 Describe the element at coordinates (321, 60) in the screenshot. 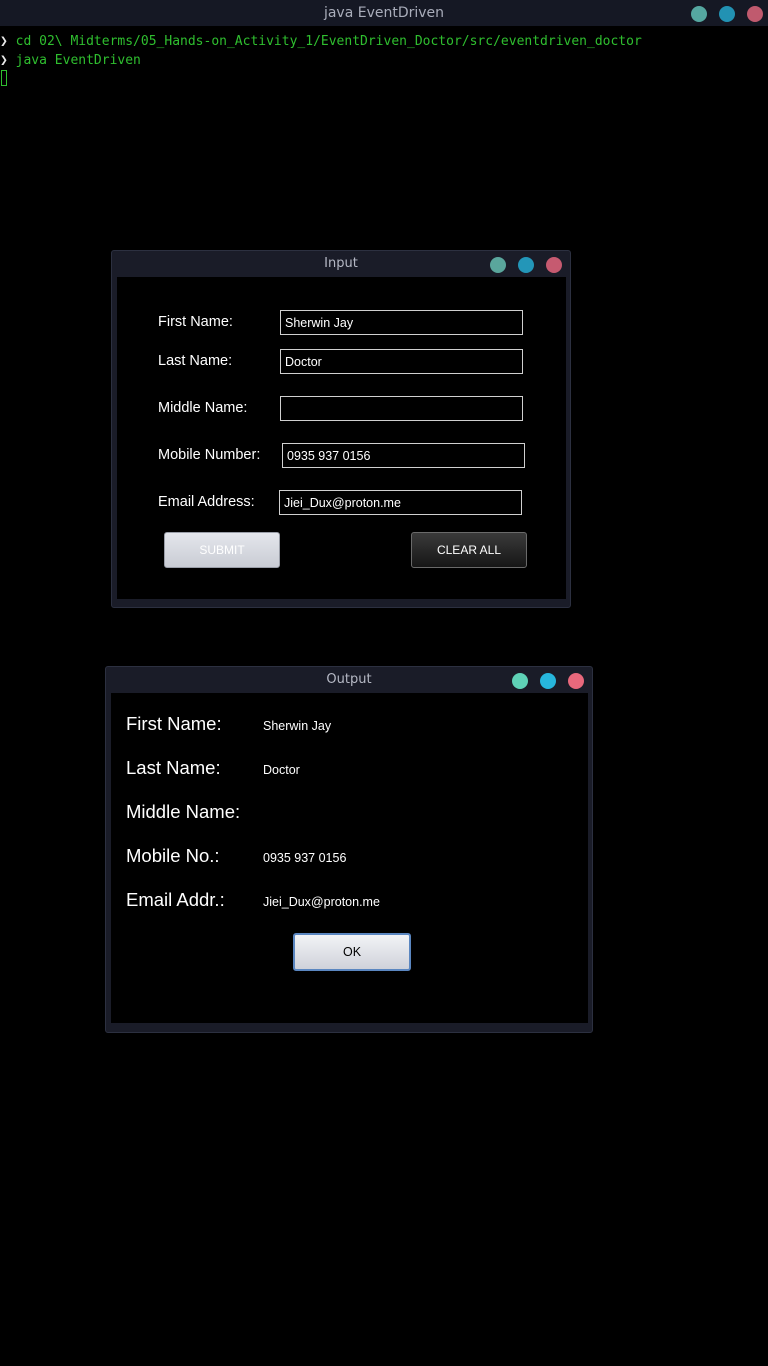

I see `terminal-line: ❯ java EventDriven` at that location.